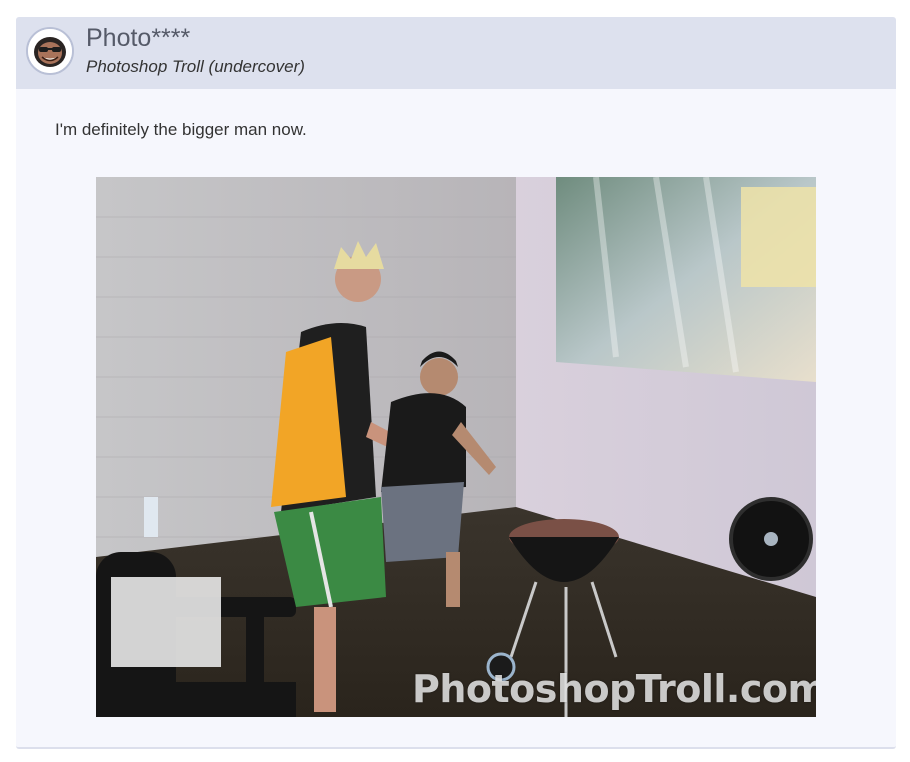 The width and height of the screenshot is (910, 762). Describe the element at coordinates (456, 53) in the screenshot. I see `post-header: Photo**** Photoshop Troll (undercover)` at that location.